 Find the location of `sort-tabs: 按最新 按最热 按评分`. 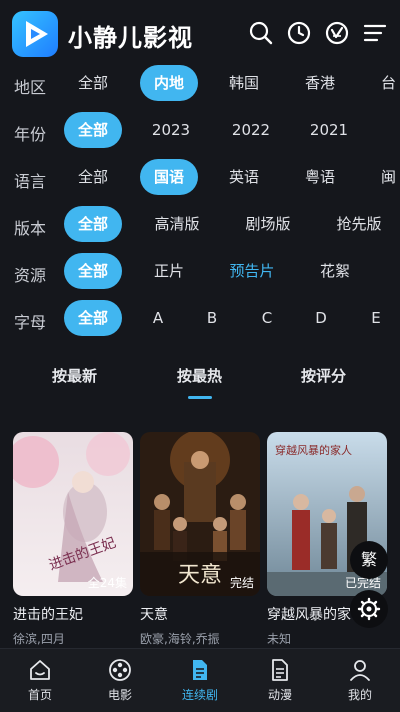

sort-tabs: 按最新 按最热 按评分 is located at coordinates (200, 380).